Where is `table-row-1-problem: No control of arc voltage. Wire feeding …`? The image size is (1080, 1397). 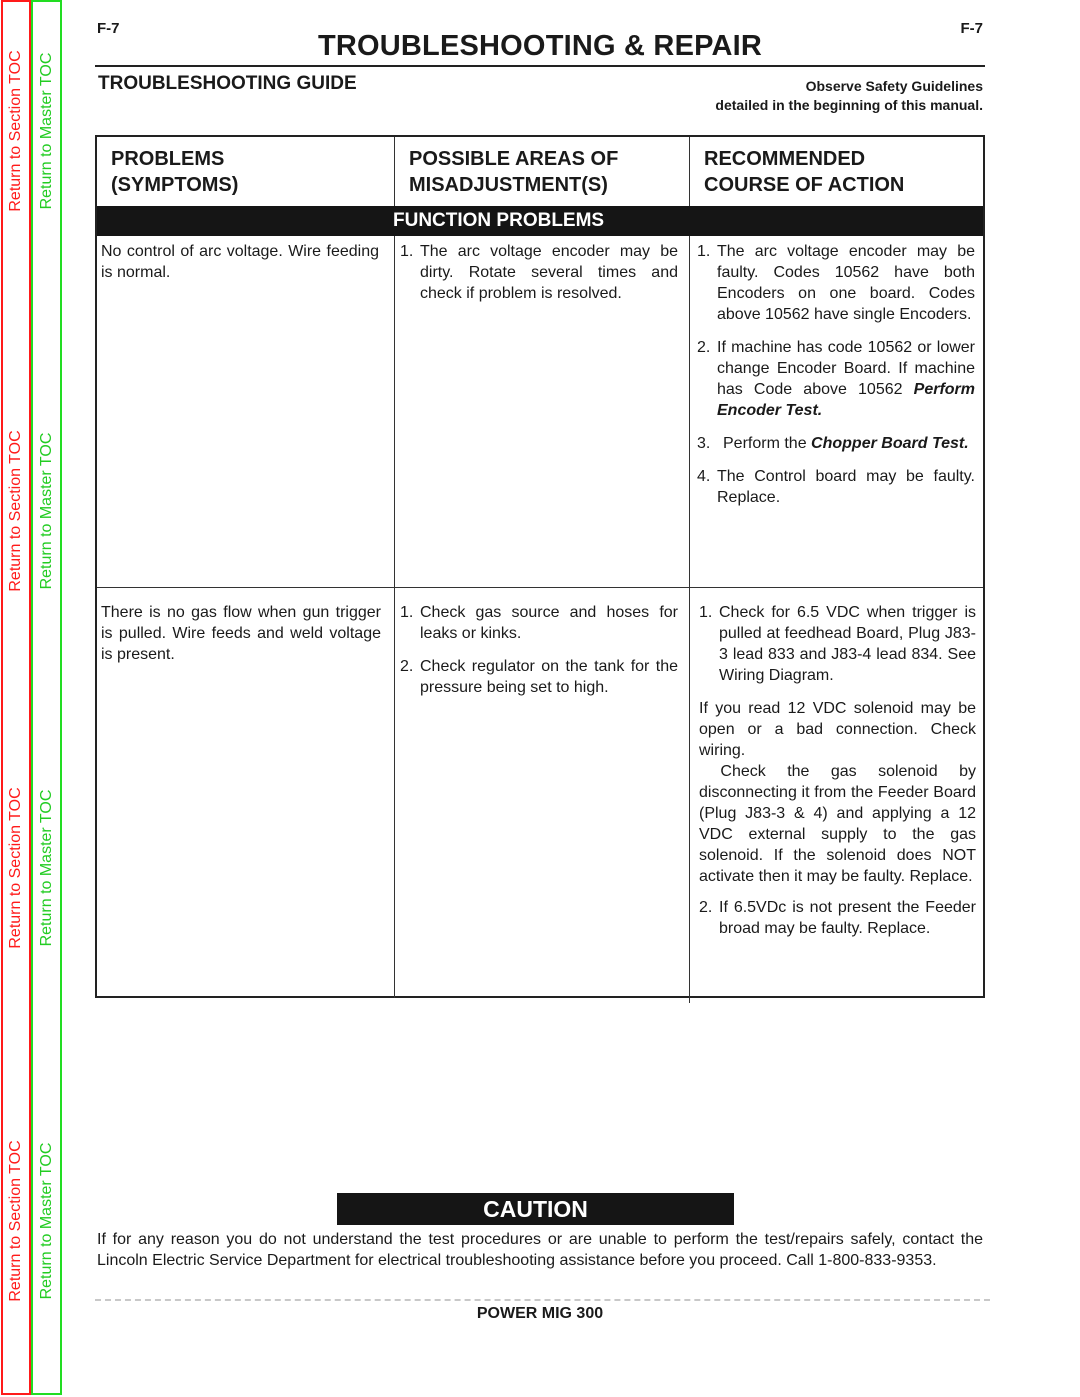
table-row-1-problem: No control of arc voltage. Wire feeding … is located at coordinates (240, 262).